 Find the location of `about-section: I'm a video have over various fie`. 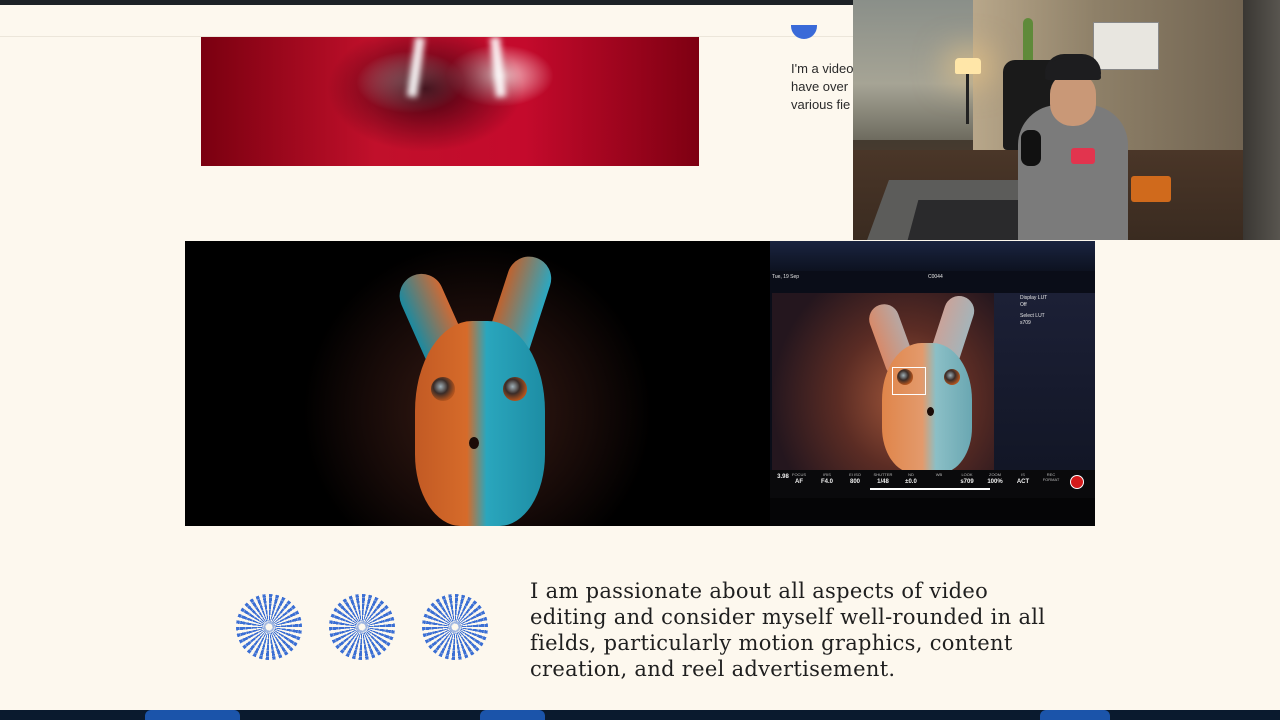

about-section: I'm a video have over various fie is located at coordinates (822, 65).